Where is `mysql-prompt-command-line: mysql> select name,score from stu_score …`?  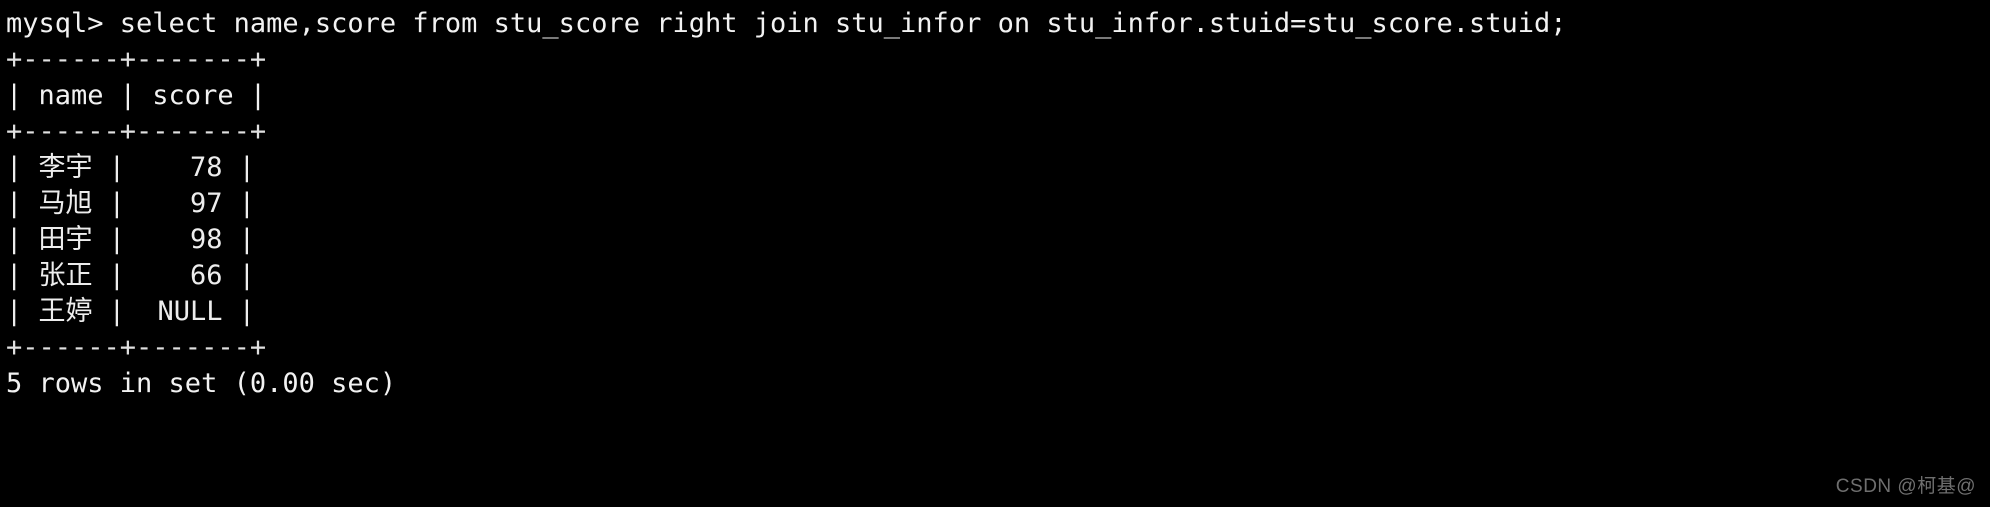 mysql-prompt-command-line: mysql> select name,score from stu_score … is located at coordinates (786, 23).